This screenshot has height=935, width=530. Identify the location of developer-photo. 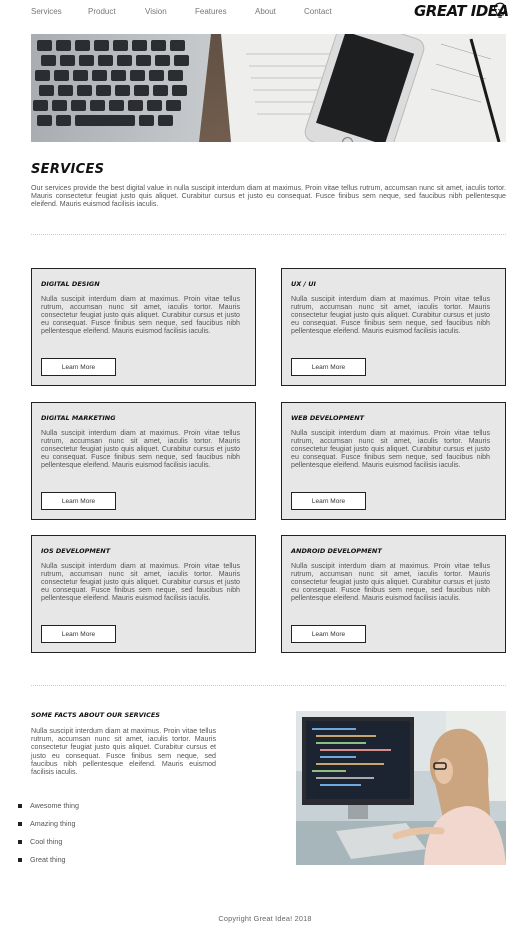
(401, 788).